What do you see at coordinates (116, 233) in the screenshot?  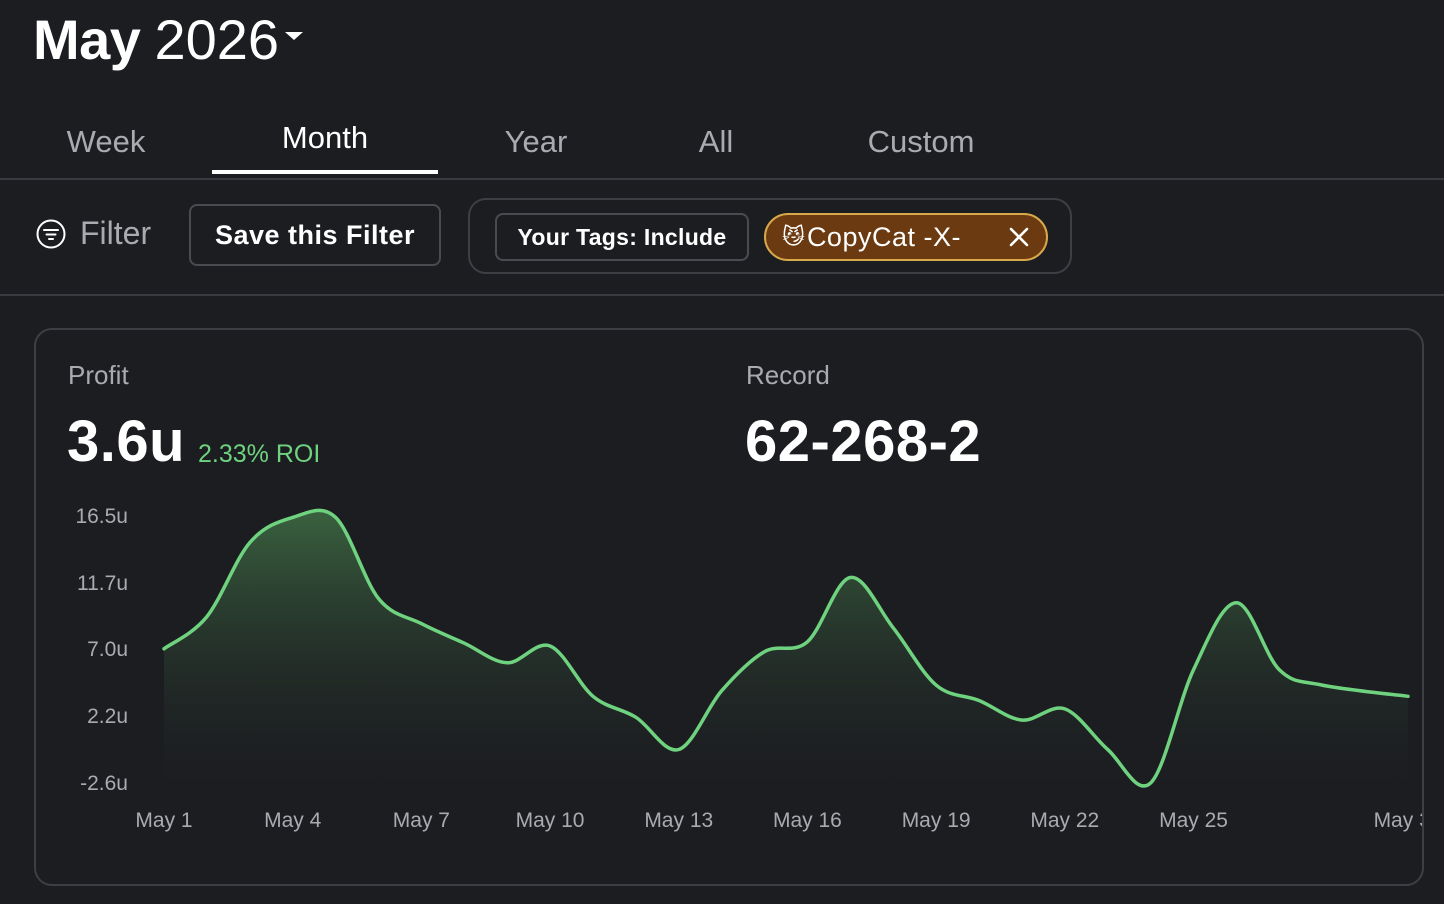 I see `filter-label: Filter` at bounding box center [116, 233].